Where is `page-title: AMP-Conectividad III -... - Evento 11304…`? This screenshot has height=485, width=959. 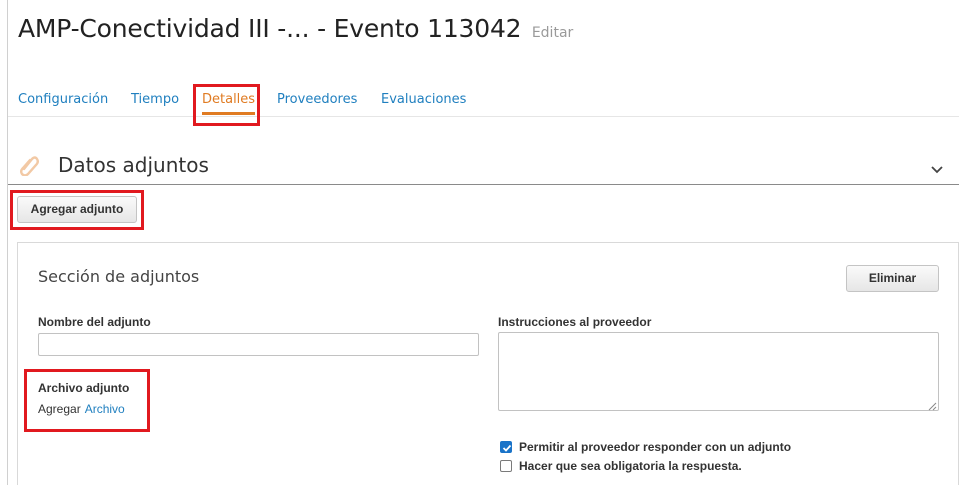
page-title: AMP-Conectividad III -... - Evento 11304… is located at coordinates (295, 28).